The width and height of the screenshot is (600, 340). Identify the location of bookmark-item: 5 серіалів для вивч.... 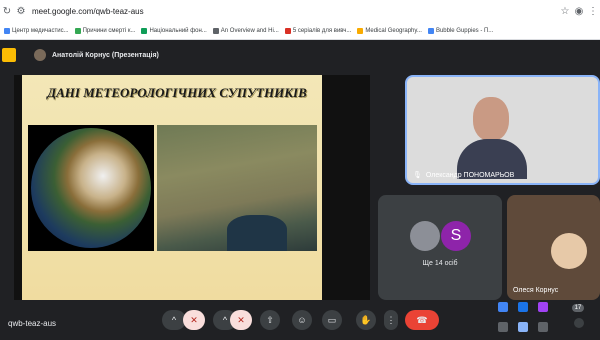
(317, 30).